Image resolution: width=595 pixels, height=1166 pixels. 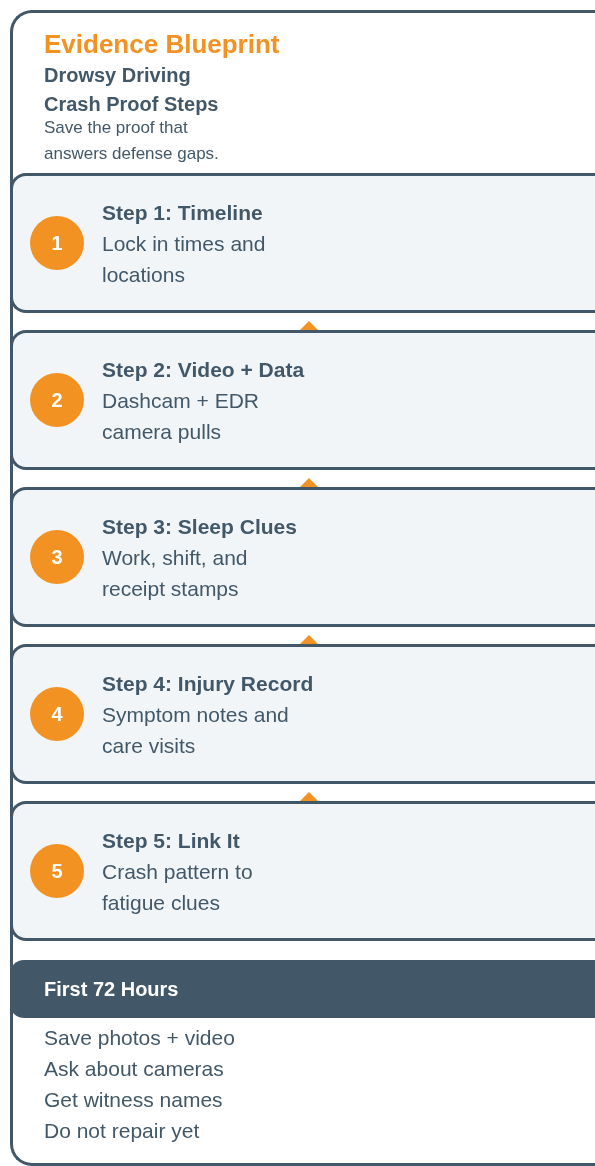 I want to click on step-text: Work, shift, and receipt stamps, so click(x=175, y=573).